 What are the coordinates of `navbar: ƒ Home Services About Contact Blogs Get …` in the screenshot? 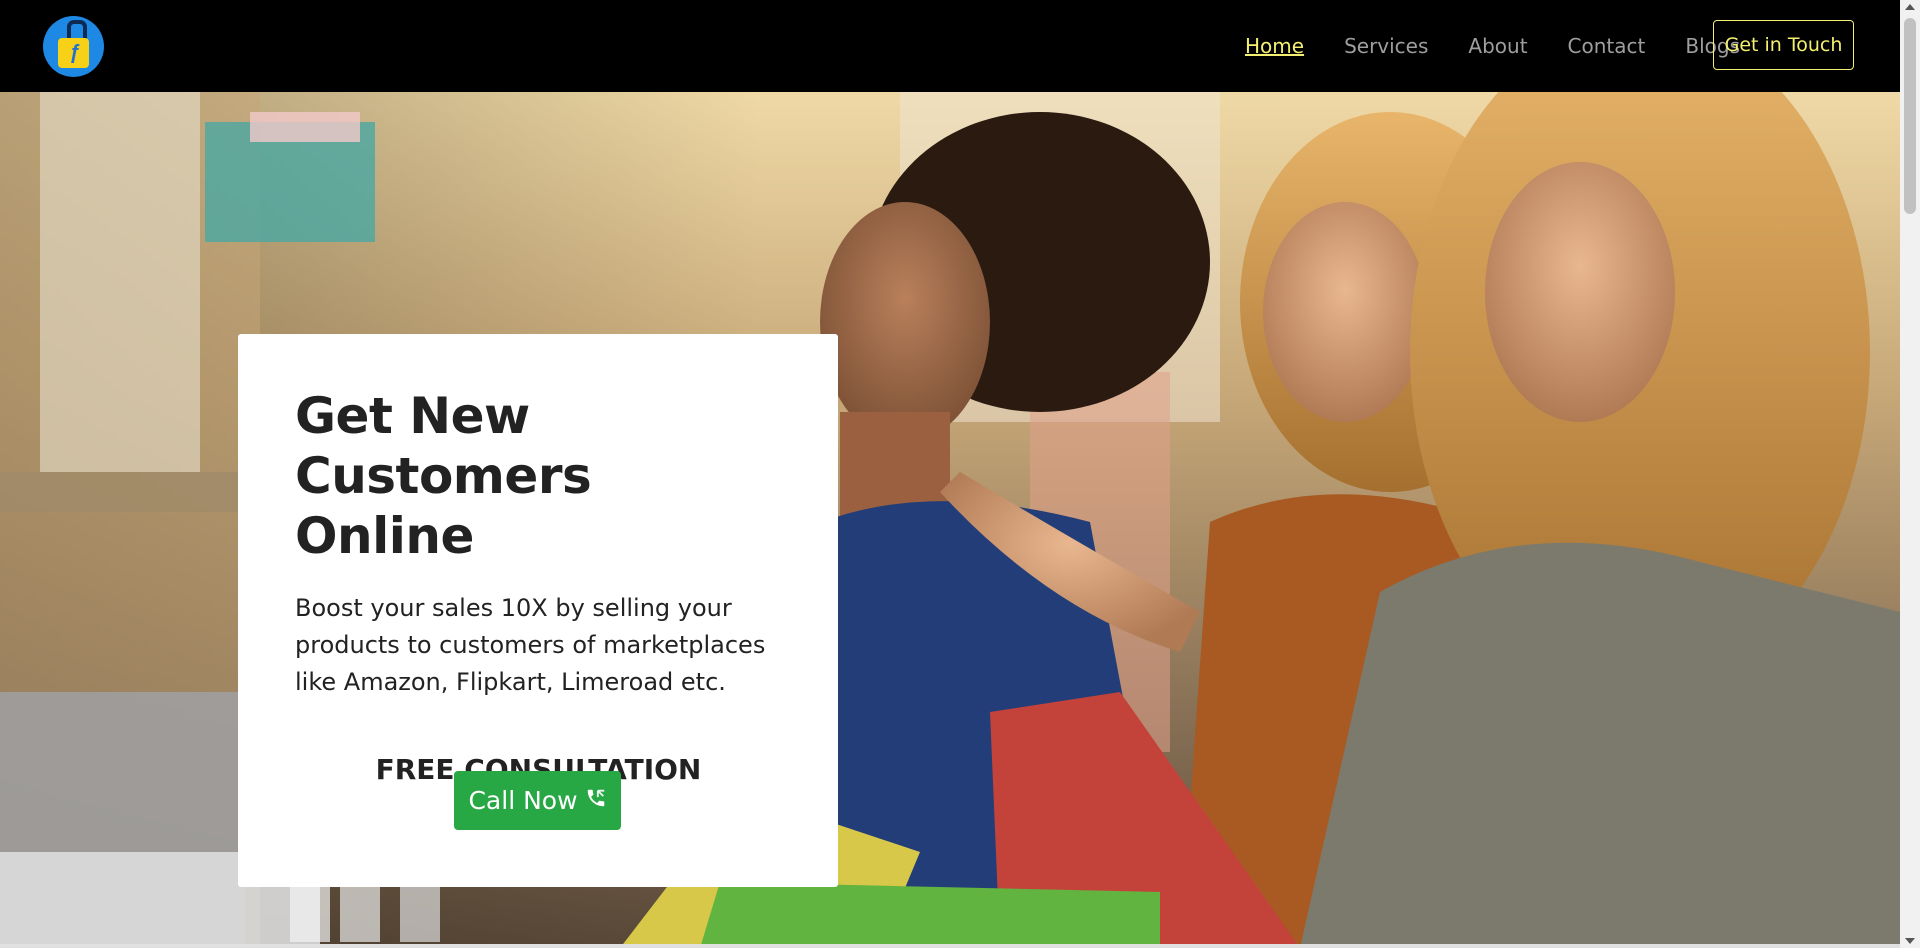 It's located at (950, 46).